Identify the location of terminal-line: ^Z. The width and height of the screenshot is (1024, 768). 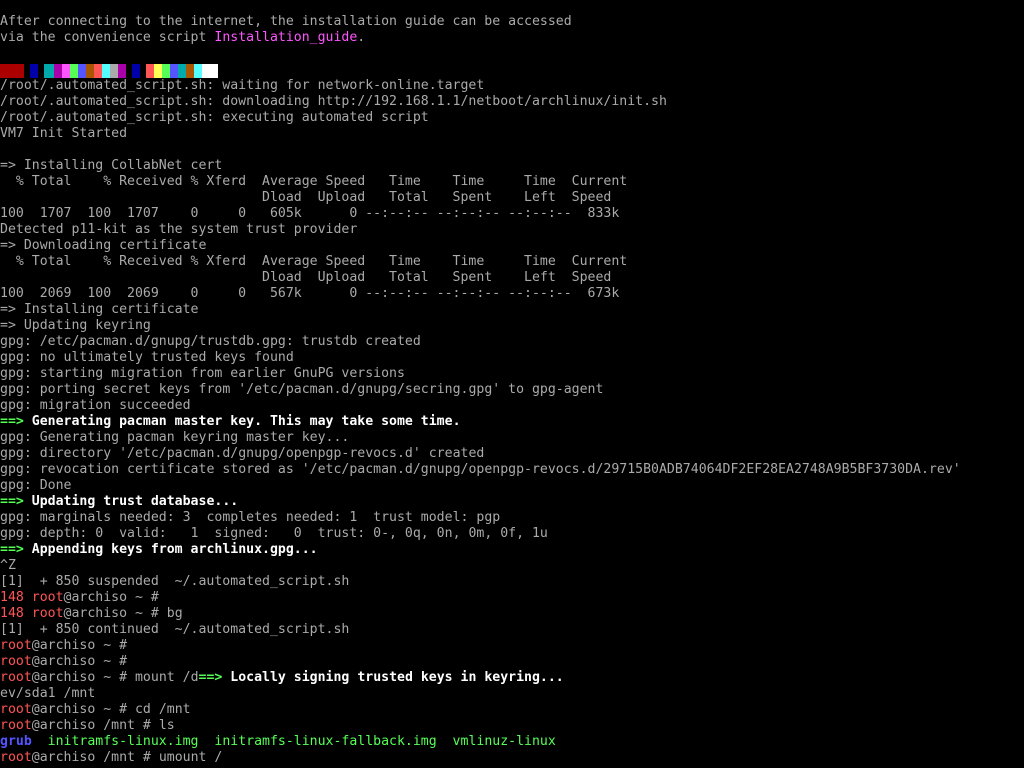
(8, 566).